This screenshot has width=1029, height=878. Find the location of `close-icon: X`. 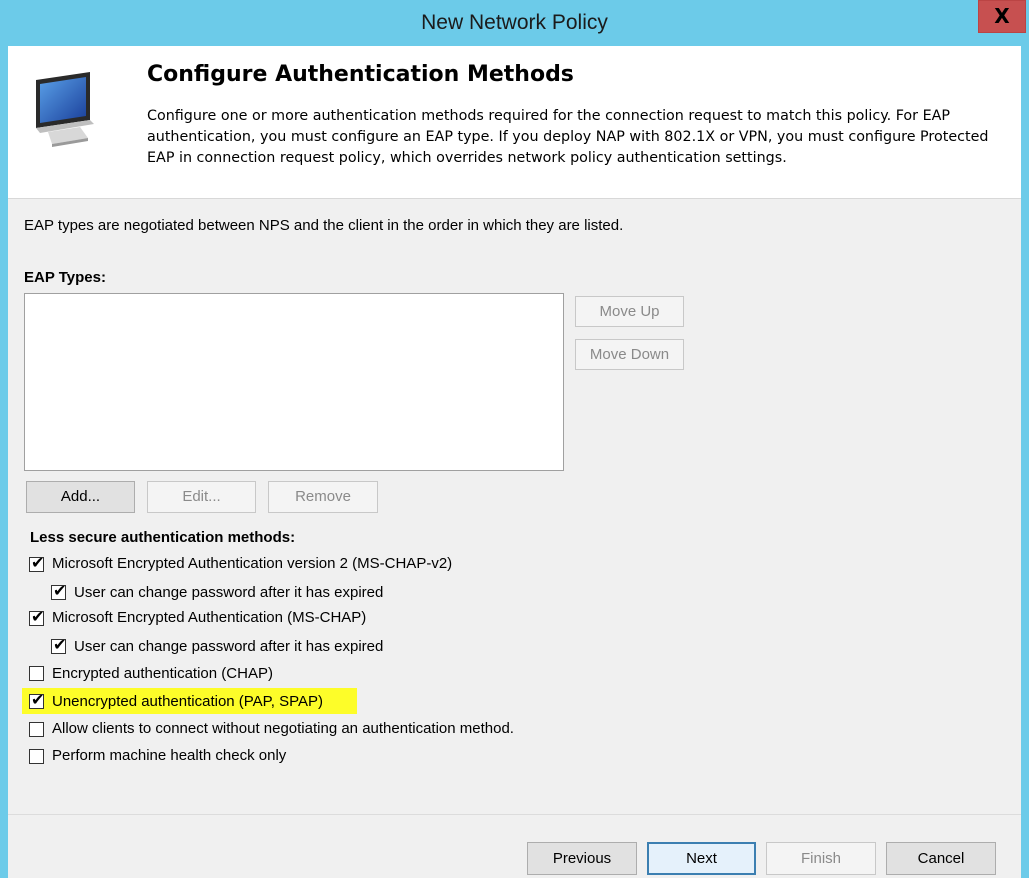

close-icon: X is located at coordinates (1002, 16).